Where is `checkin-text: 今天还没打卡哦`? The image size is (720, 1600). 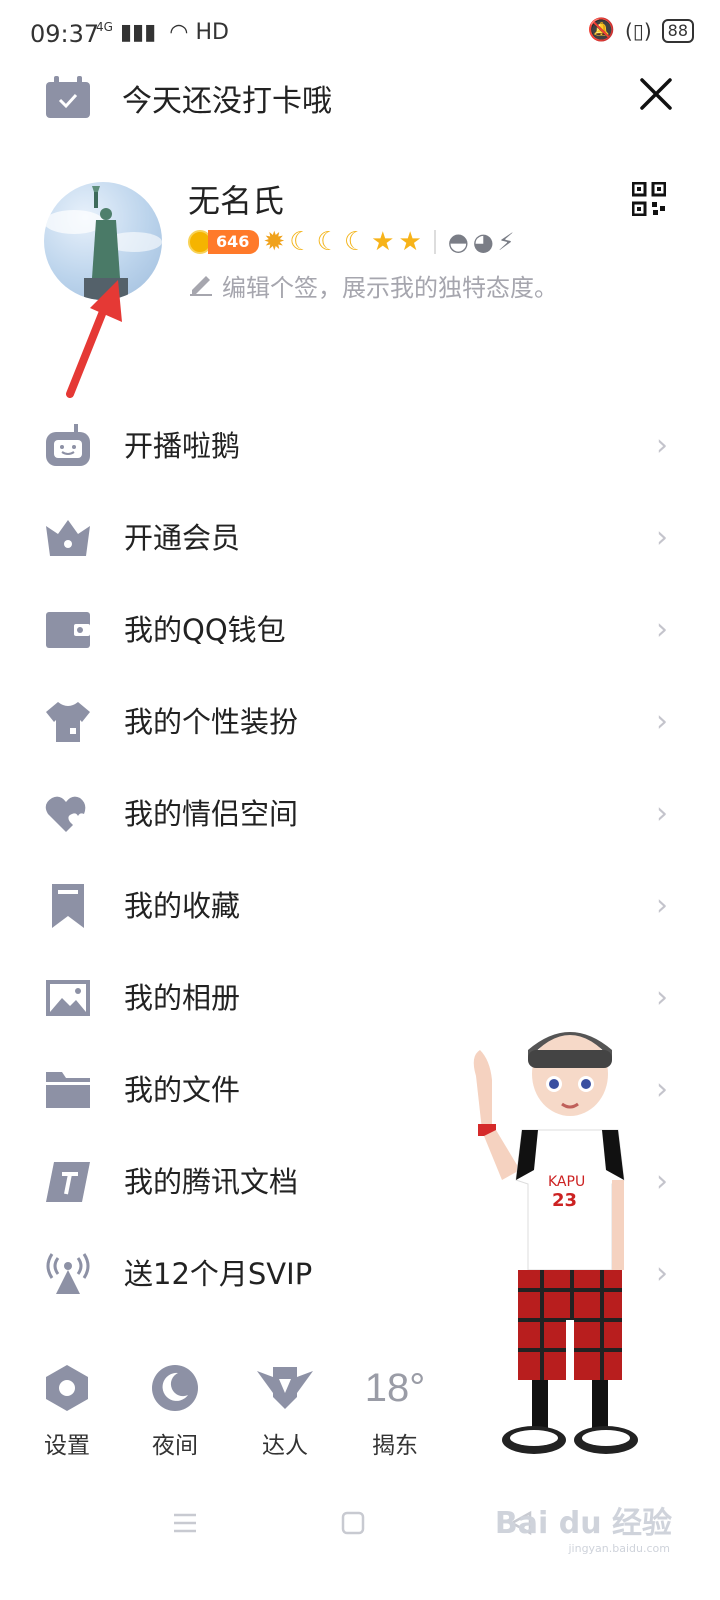
checkin-text: 今天还没打卡哦 is located at coordinates (227, 98).